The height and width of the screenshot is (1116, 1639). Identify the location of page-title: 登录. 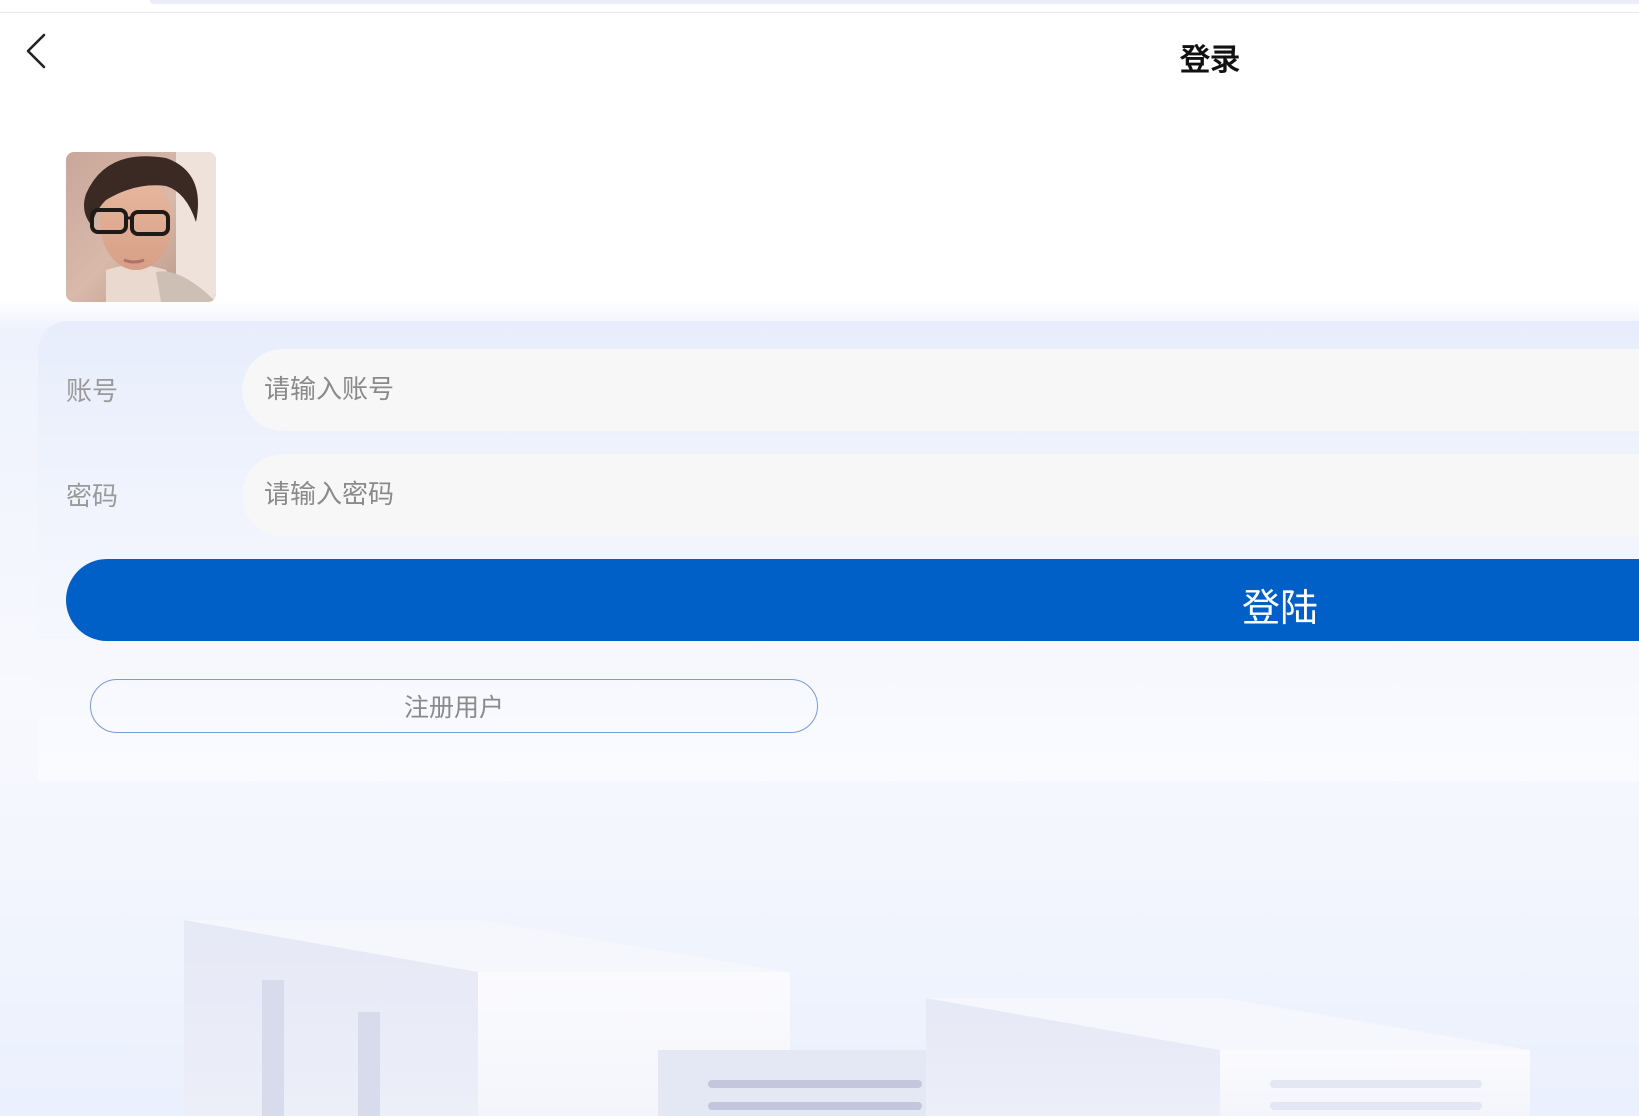
(1210, 60).